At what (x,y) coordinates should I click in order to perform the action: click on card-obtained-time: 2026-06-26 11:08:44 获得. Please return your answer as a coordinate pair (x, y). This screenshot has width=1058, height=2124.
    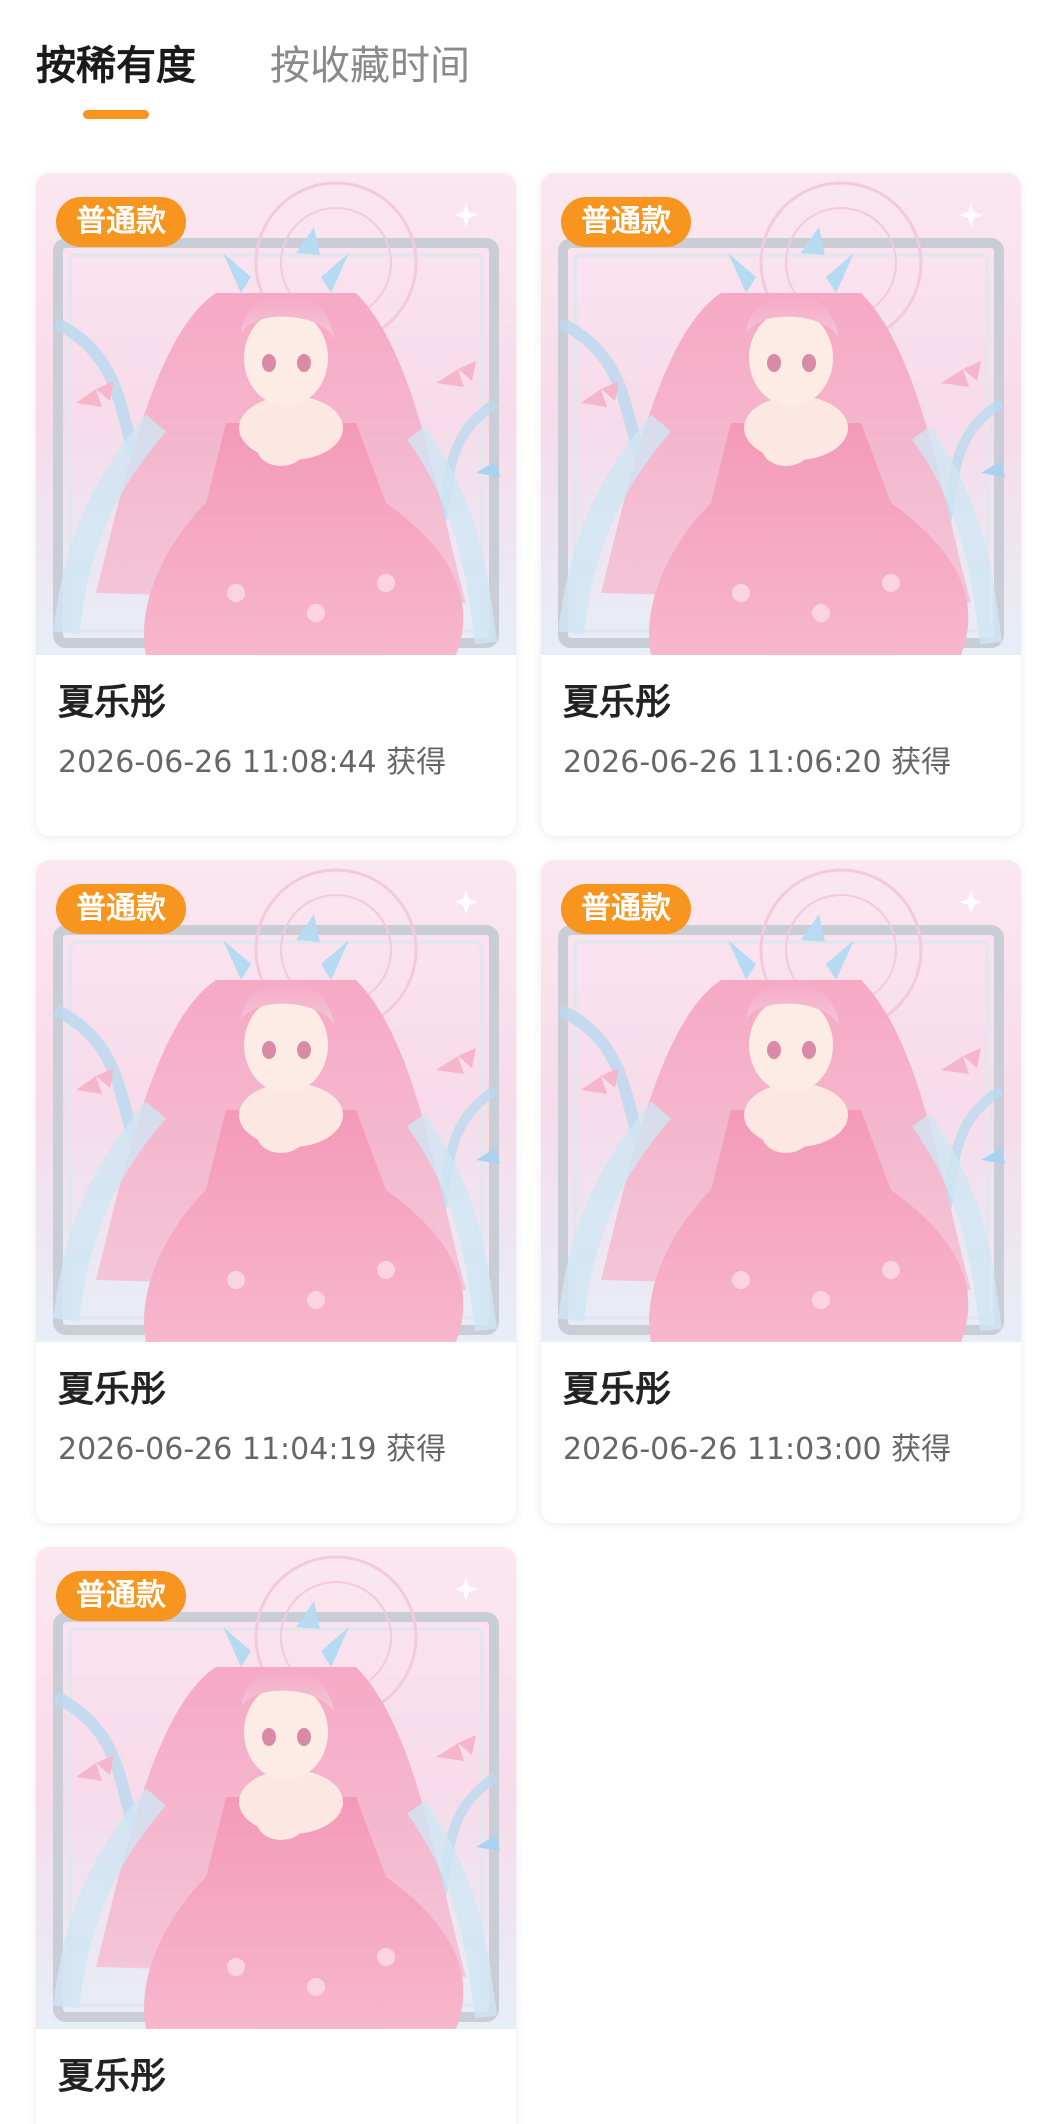
    Looking at the image, I should click on (252, 762).